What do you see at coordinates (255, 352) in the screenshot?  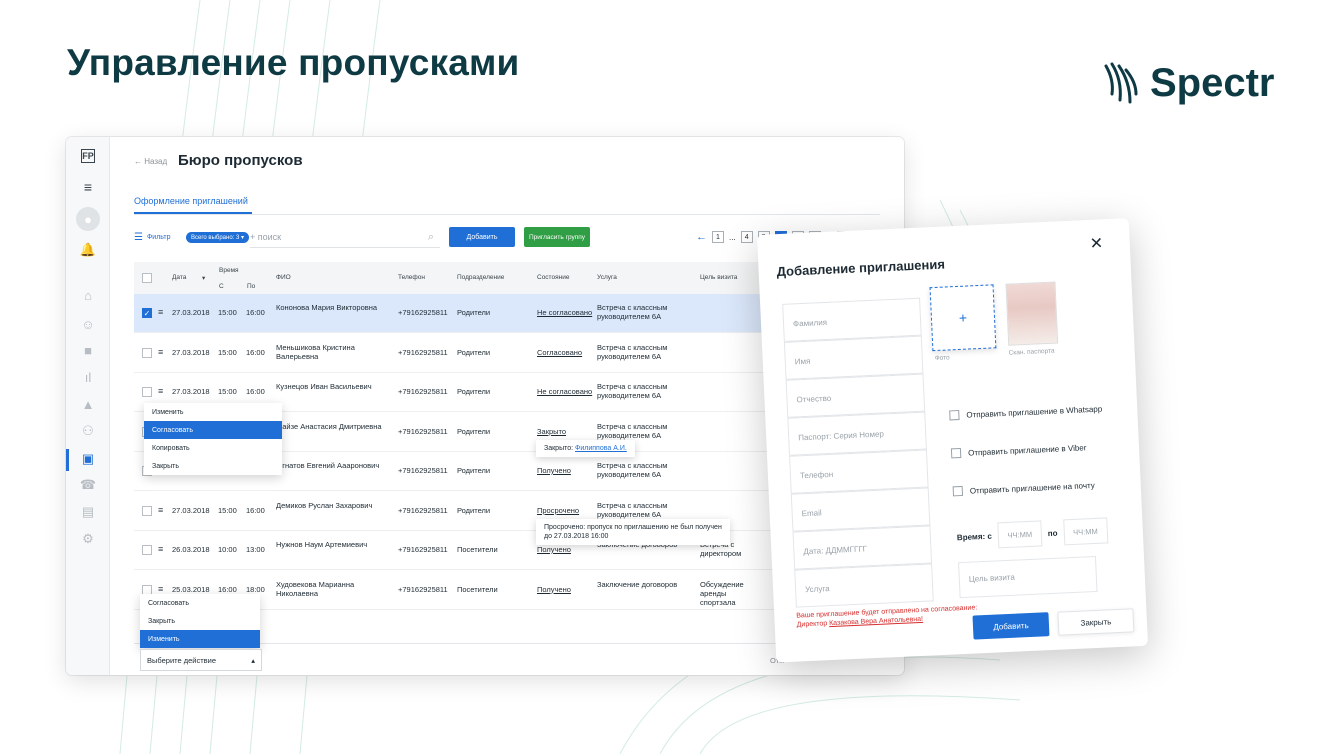 I see `cell-time-to: 16:00` at bounding box center [255, 352].